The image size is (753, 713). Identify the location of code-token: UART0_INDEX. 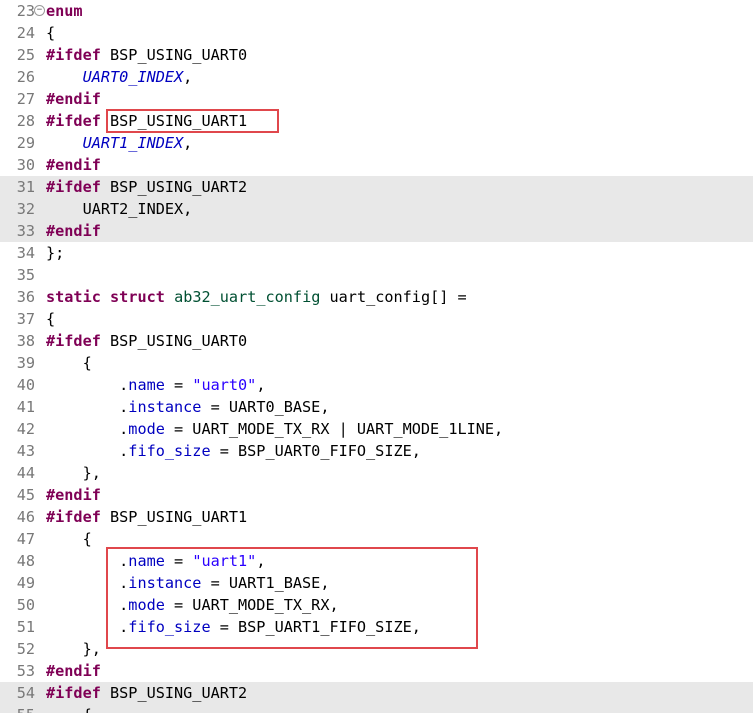
(133, 77).